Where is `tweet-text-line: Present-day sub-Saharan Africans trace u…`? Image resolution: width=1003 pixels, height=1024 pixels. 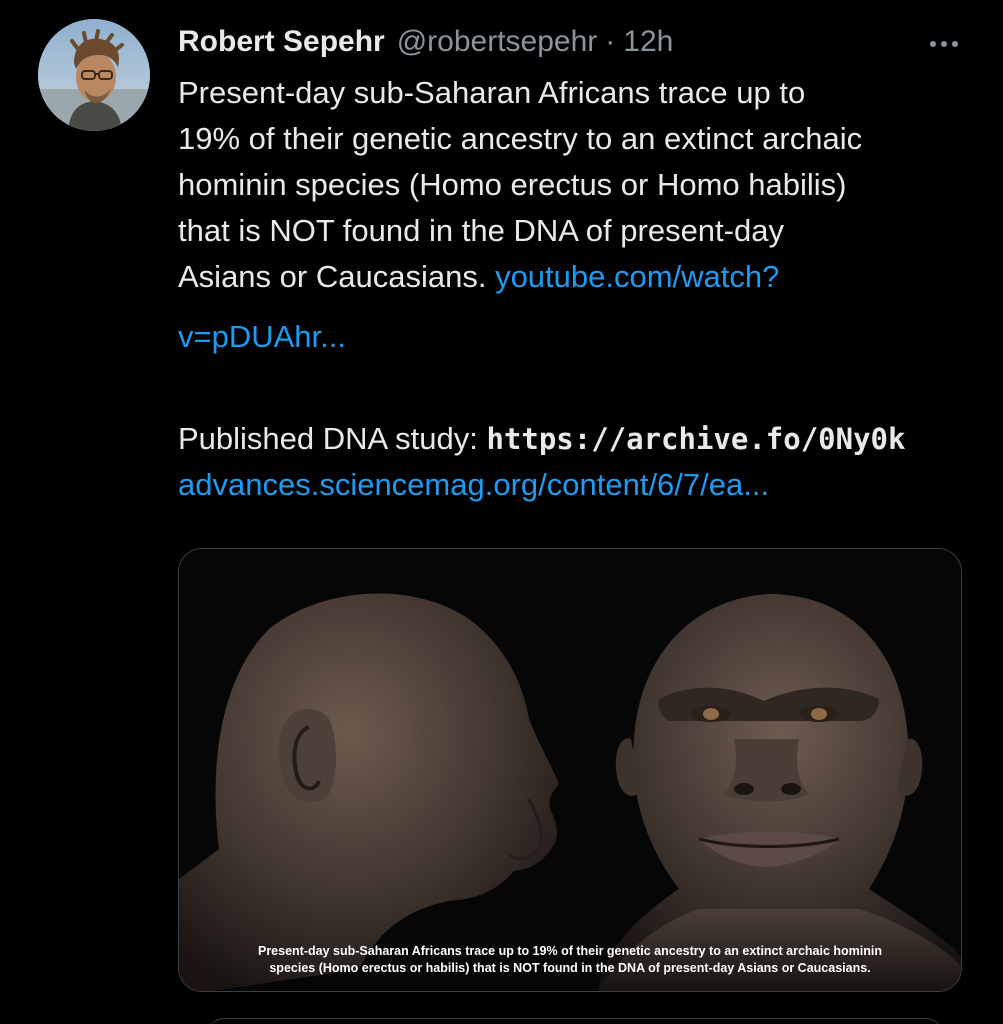 tweet-text-line: Present-day sub-Saharan Africans trace u… is located at coordinates (492, 92).